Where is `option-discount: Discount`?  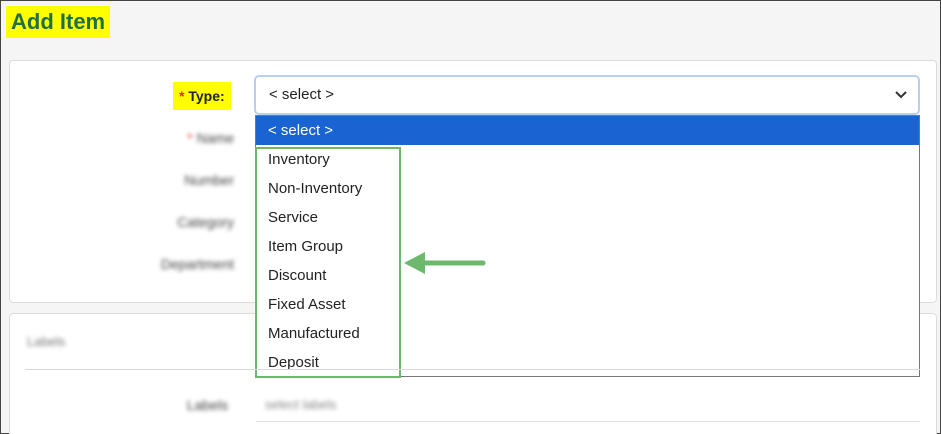 option-discount: Discount is located at coordinates (587, 275).